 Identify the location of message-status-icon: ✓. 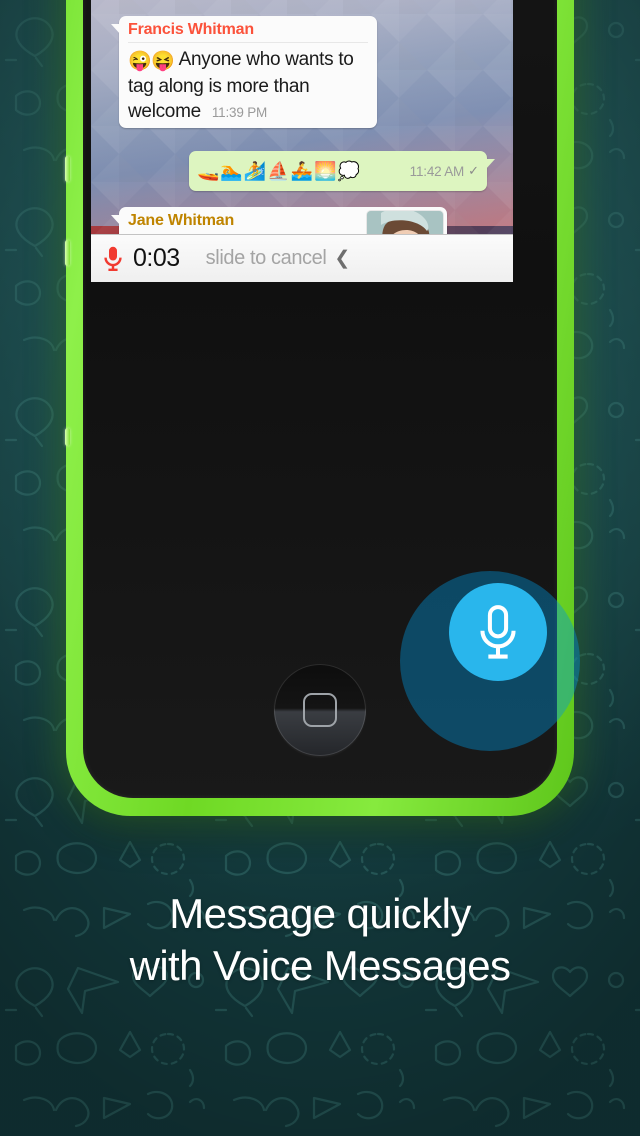
(473, 170).